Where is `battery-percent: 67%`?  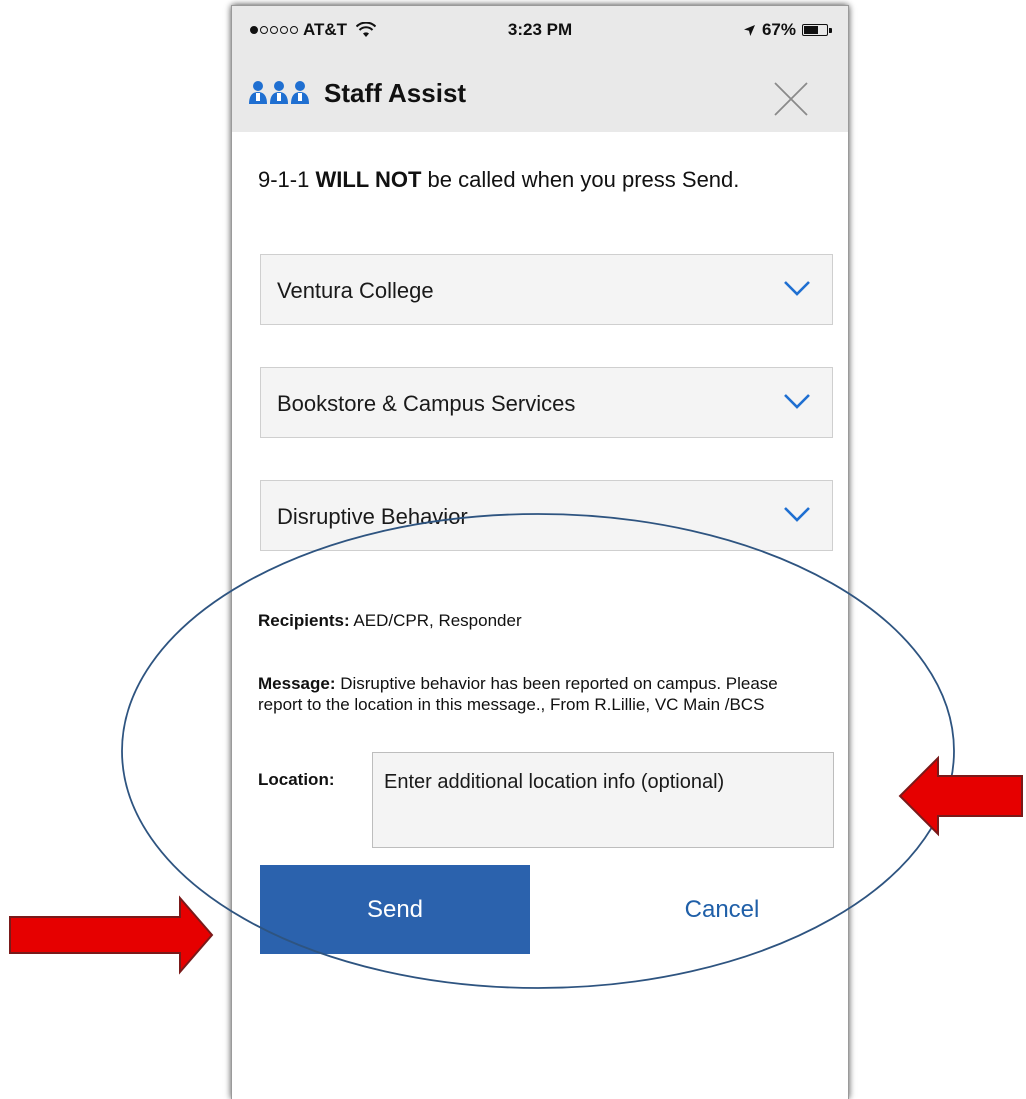
battery-percent: 67% is located at coordinates (778, 29).